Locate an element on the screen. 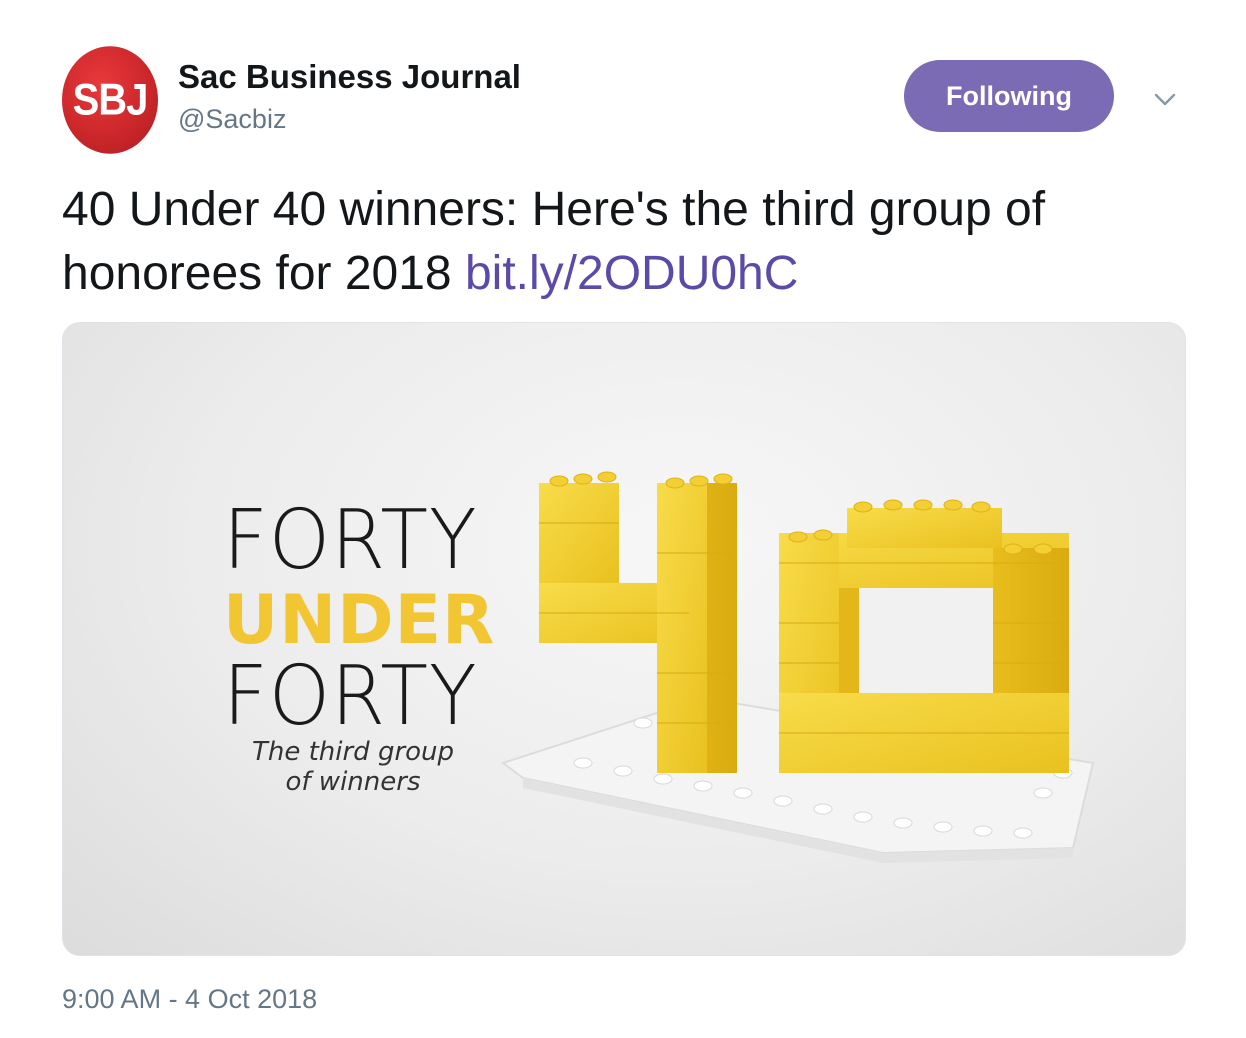  title-forty-1: FORTY is located at coordinates (350, 540).